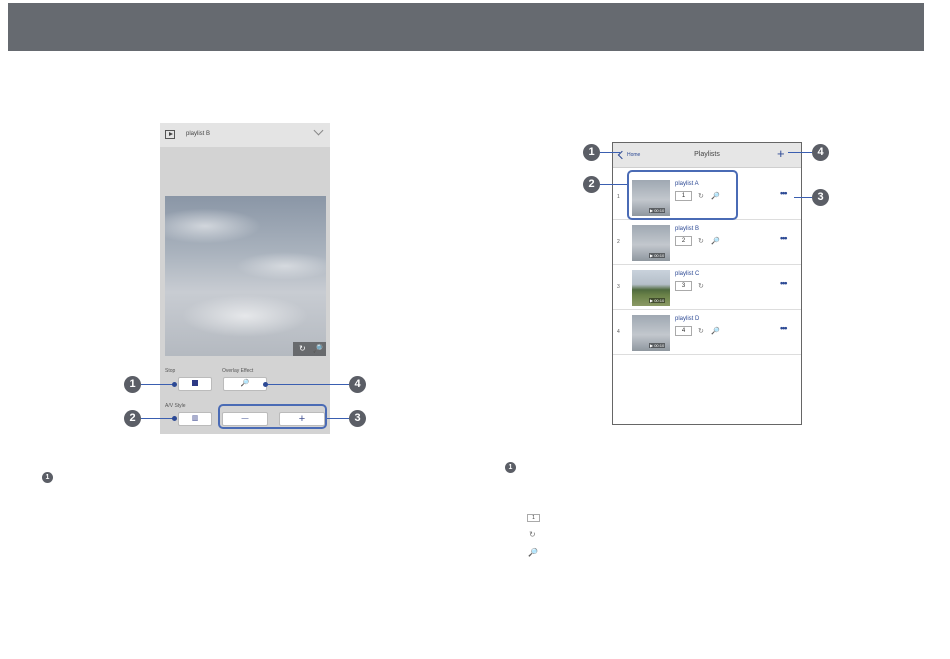 The height and width of the screenshot is (659, 950). What do you see at coordinates (318, 130) in the screenshot?
I see `chevron-down-icon` at bounding box center [318, 130].